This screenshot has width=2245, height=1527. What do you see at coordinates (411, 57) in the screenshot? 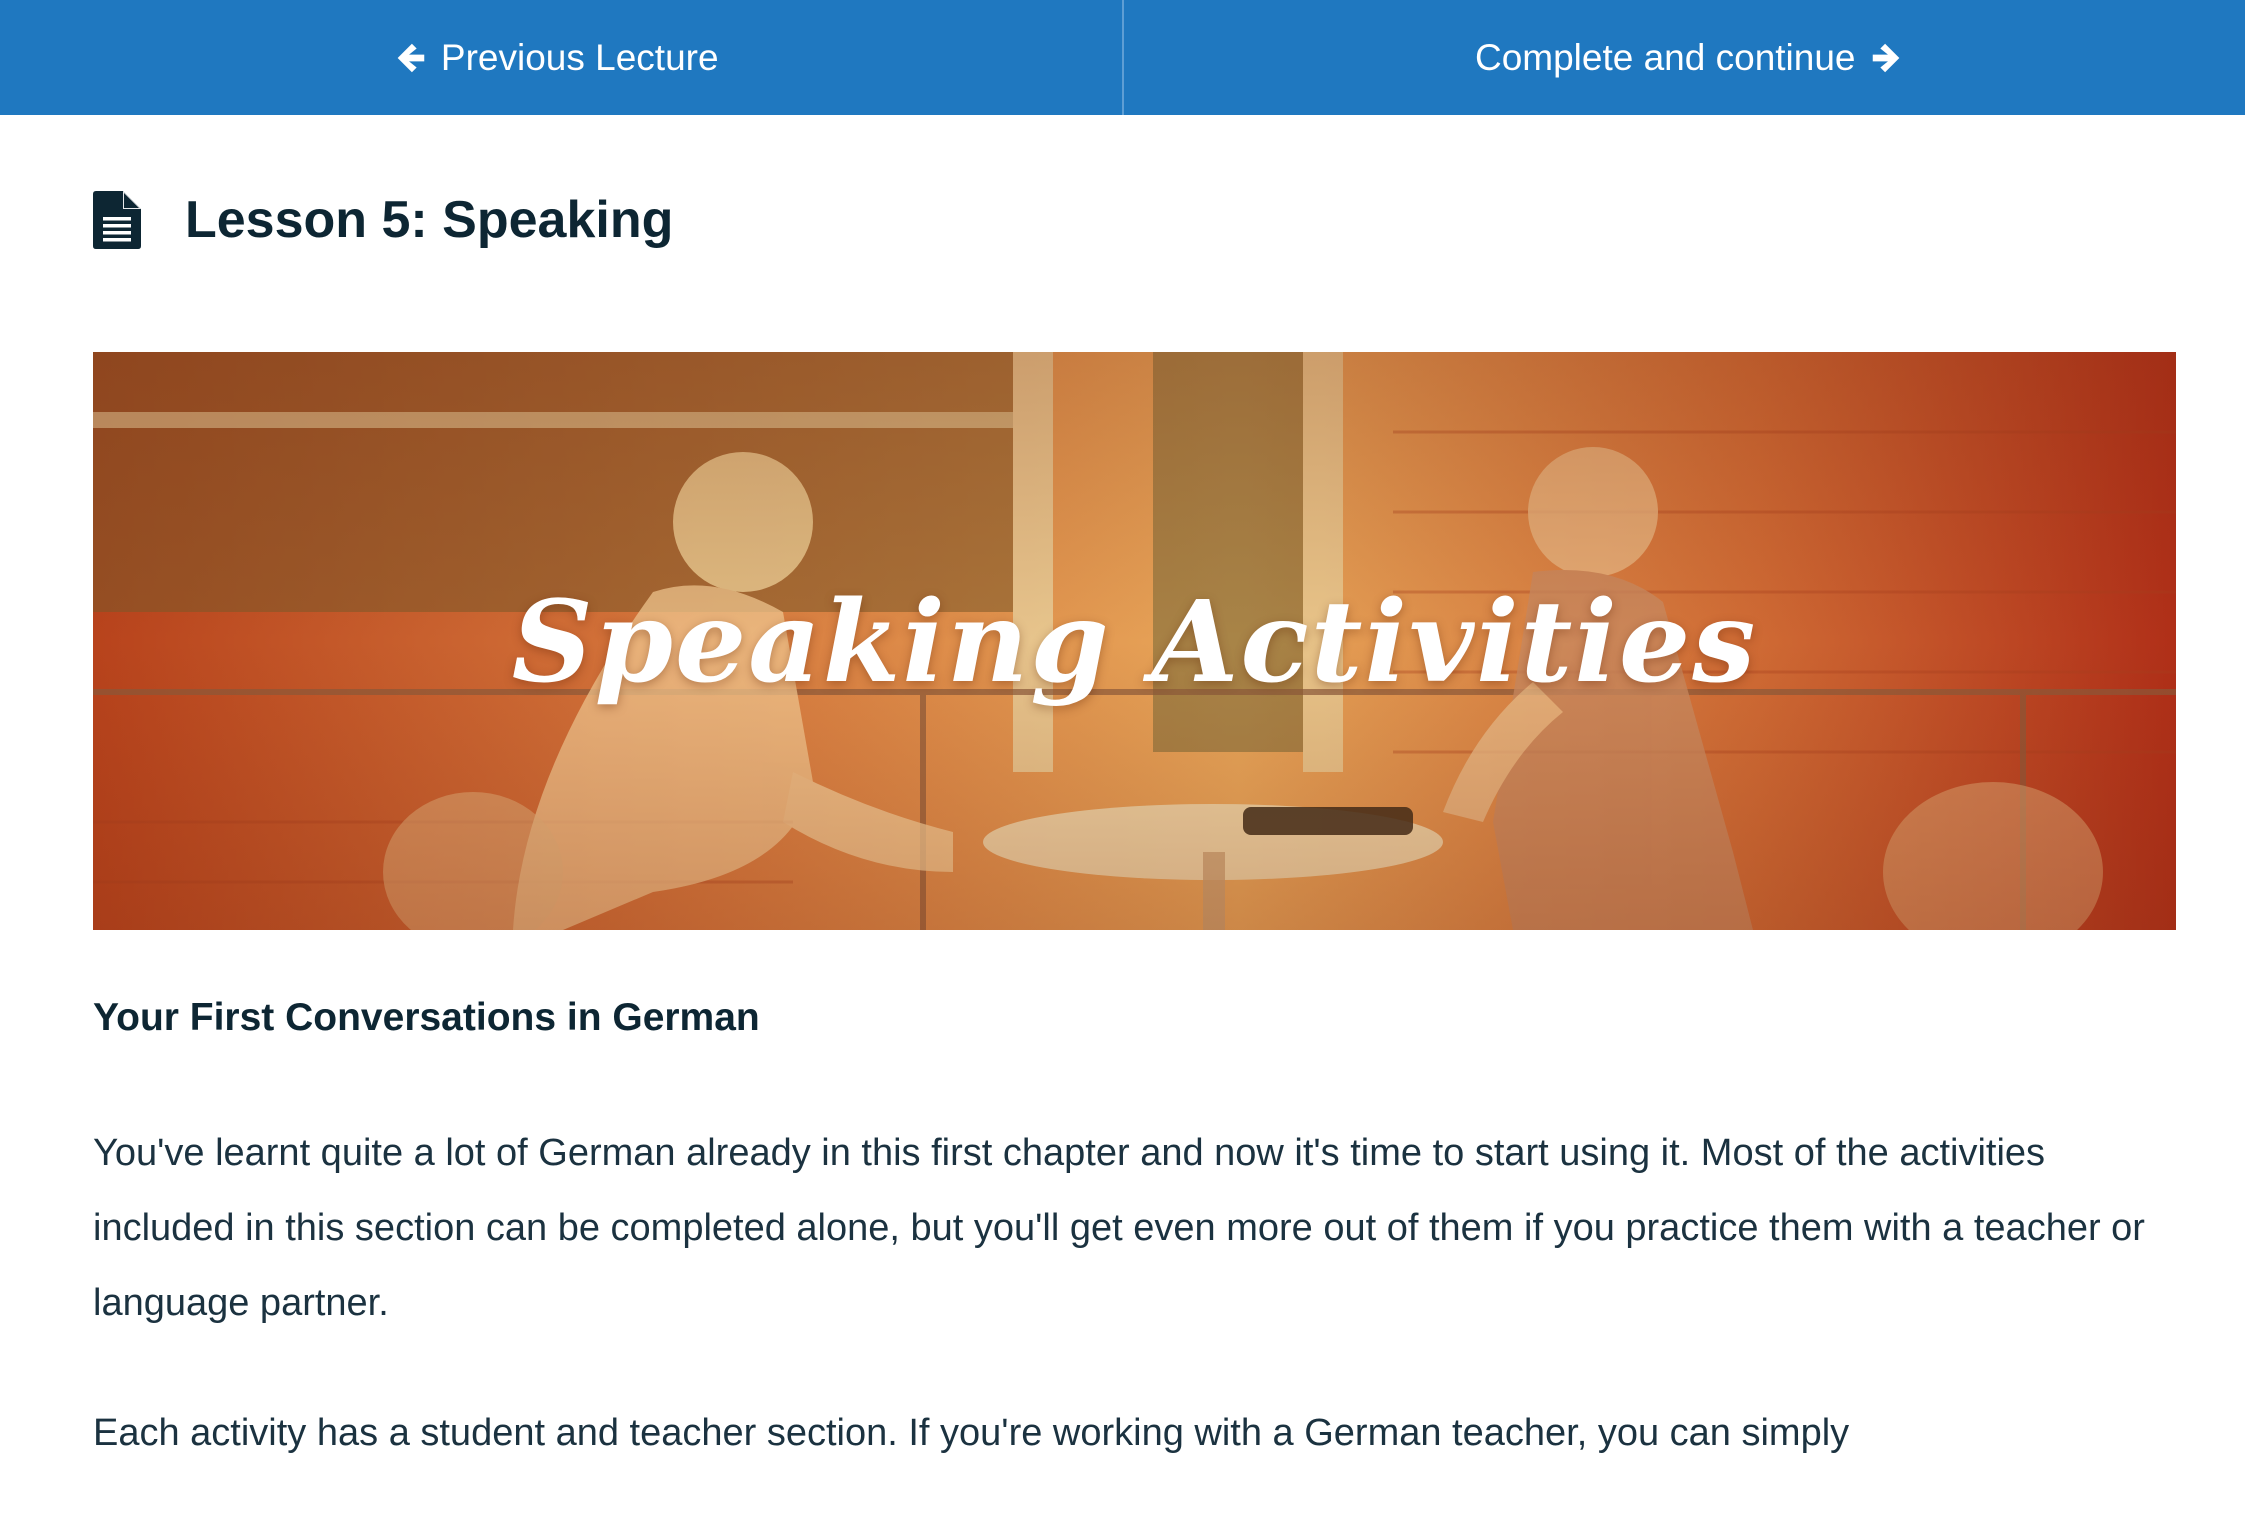
I see `arrow-left-icon` at bounding box center [411, 57].